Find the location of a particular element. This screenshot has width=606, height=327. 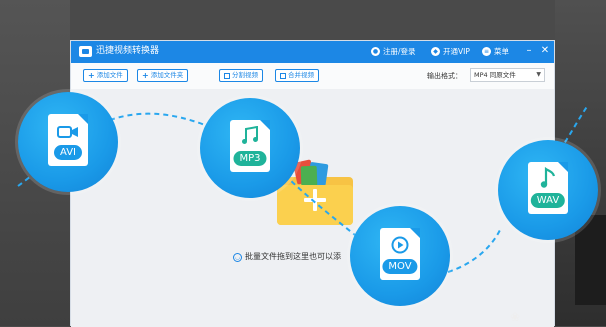

mov-format-badge: MOV is located at coordinates (400, 256).